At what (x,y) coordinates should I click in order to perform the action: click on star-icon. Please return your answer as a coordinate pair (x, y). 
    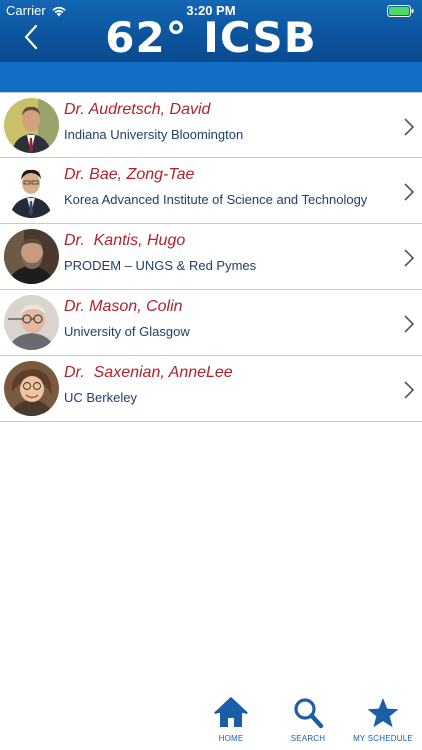
    Looking at the image, I should click on (383, 713).